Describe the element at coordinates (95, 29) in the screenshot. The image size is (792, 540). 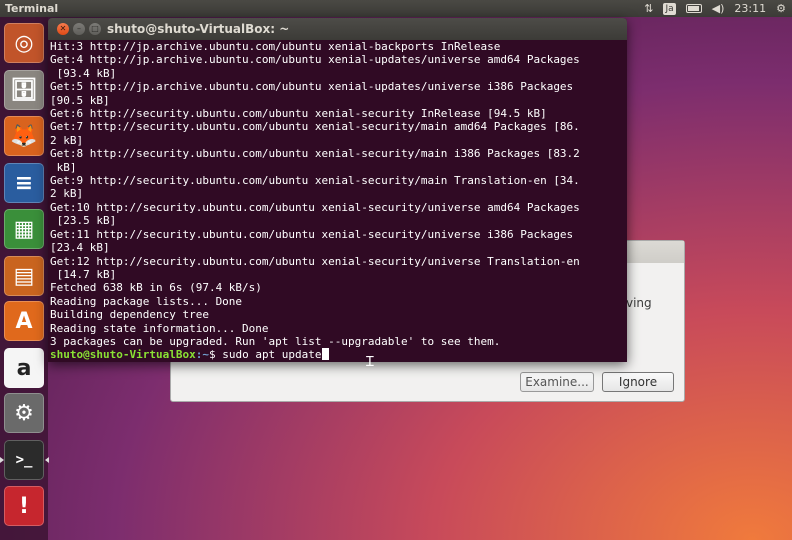
I see `maximize-icon: □` at that location.